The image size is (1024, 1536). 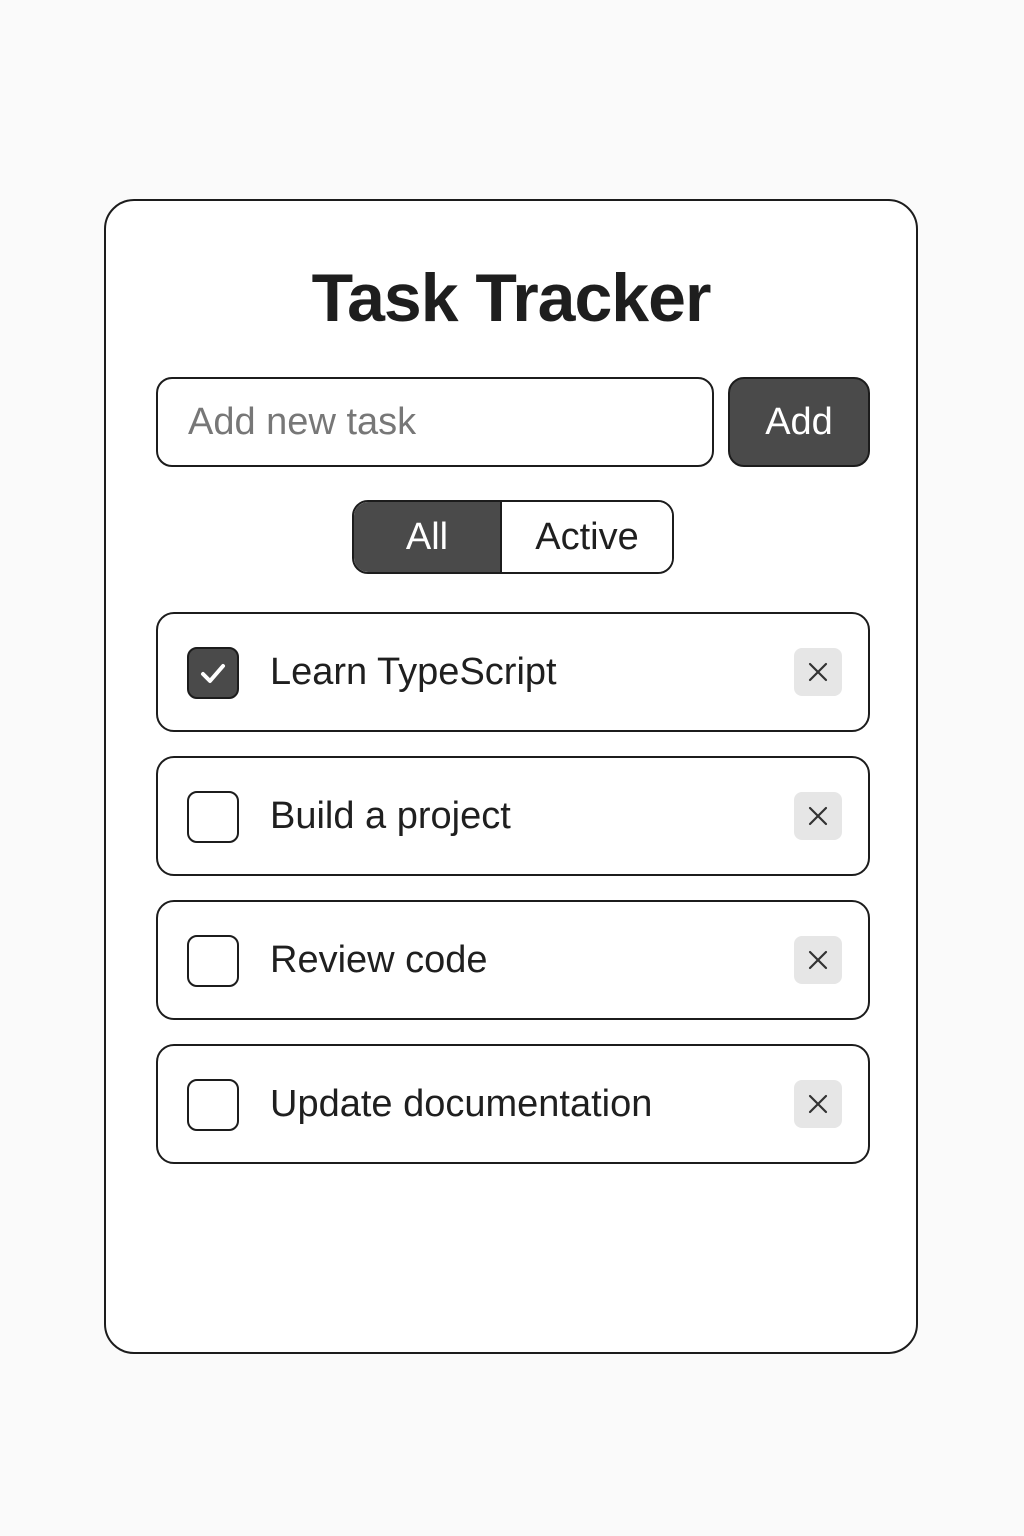 I want to click on task-item: Update documentation, so click(x=513, y=1104).